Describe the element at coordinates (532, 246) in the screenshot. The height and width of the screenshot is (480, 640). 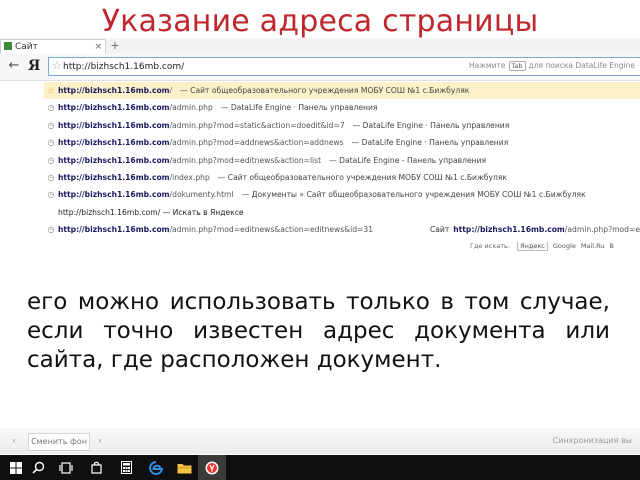
I see `search-engine-option: Яндекс` at that location.